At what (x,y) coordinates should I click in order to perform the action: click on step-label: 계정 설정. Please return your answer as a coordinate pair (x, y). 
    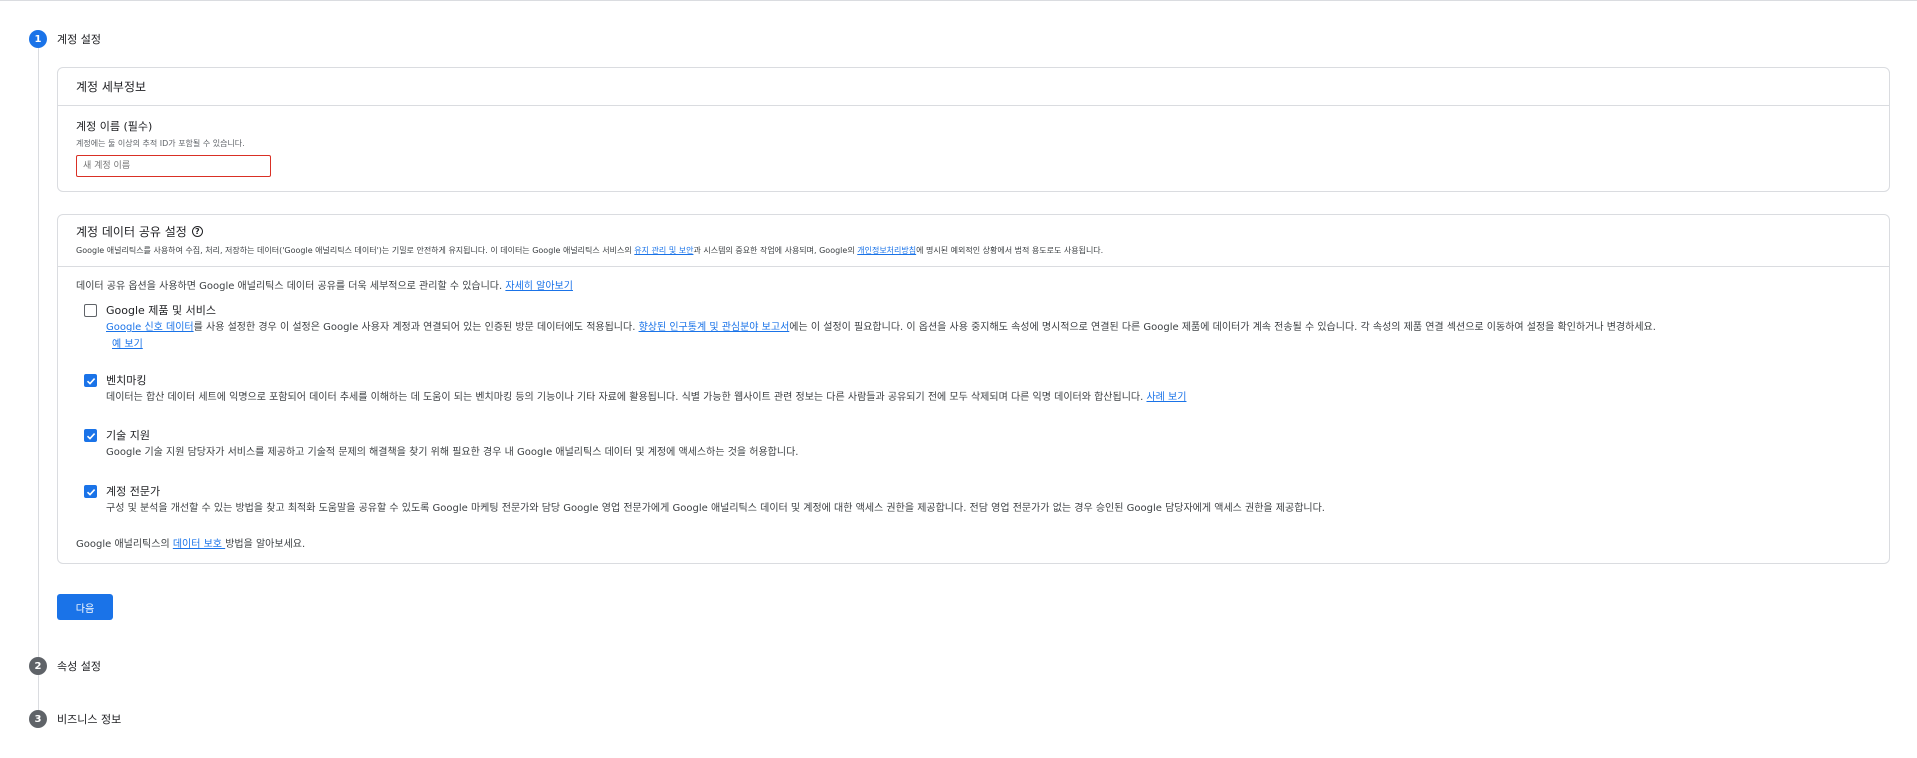
    Looking at the image, I should click on (79, 39).